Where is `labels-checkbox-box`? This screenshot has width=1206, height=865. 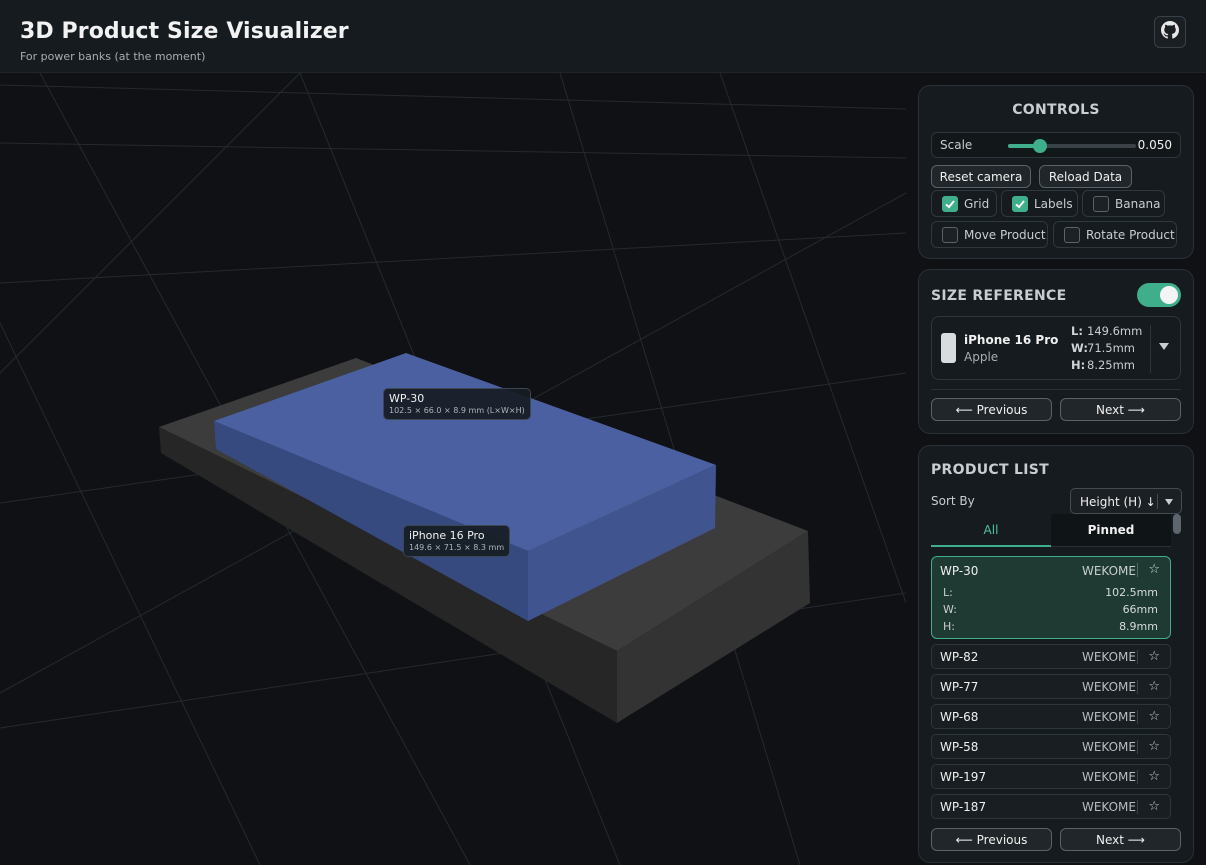
labels-checkbox-box is located at coordinates (1020, 203).